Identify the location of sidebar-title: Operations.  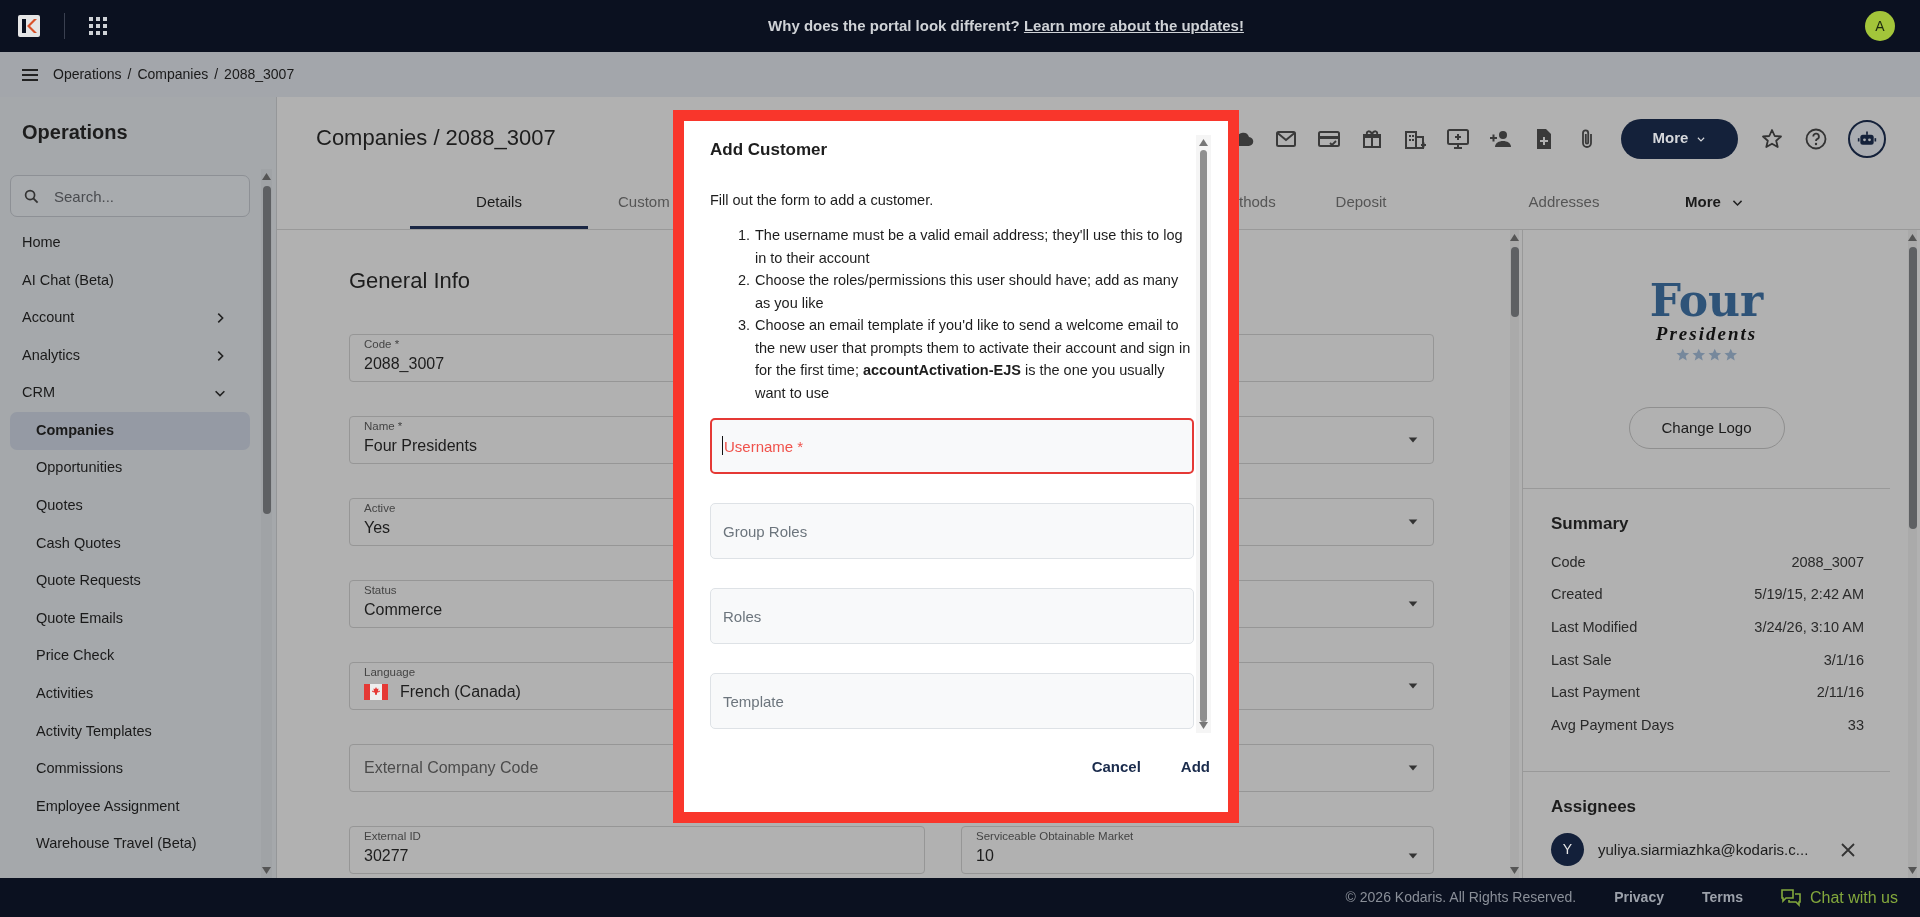
(75, 132).